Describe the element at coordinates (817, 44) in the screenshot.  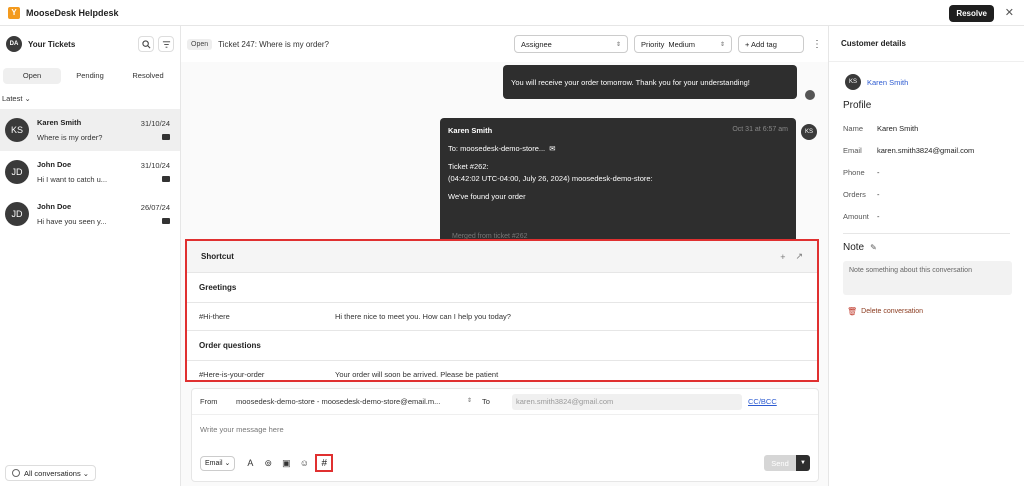
I see `more-options-icon: ⋮` at that location.